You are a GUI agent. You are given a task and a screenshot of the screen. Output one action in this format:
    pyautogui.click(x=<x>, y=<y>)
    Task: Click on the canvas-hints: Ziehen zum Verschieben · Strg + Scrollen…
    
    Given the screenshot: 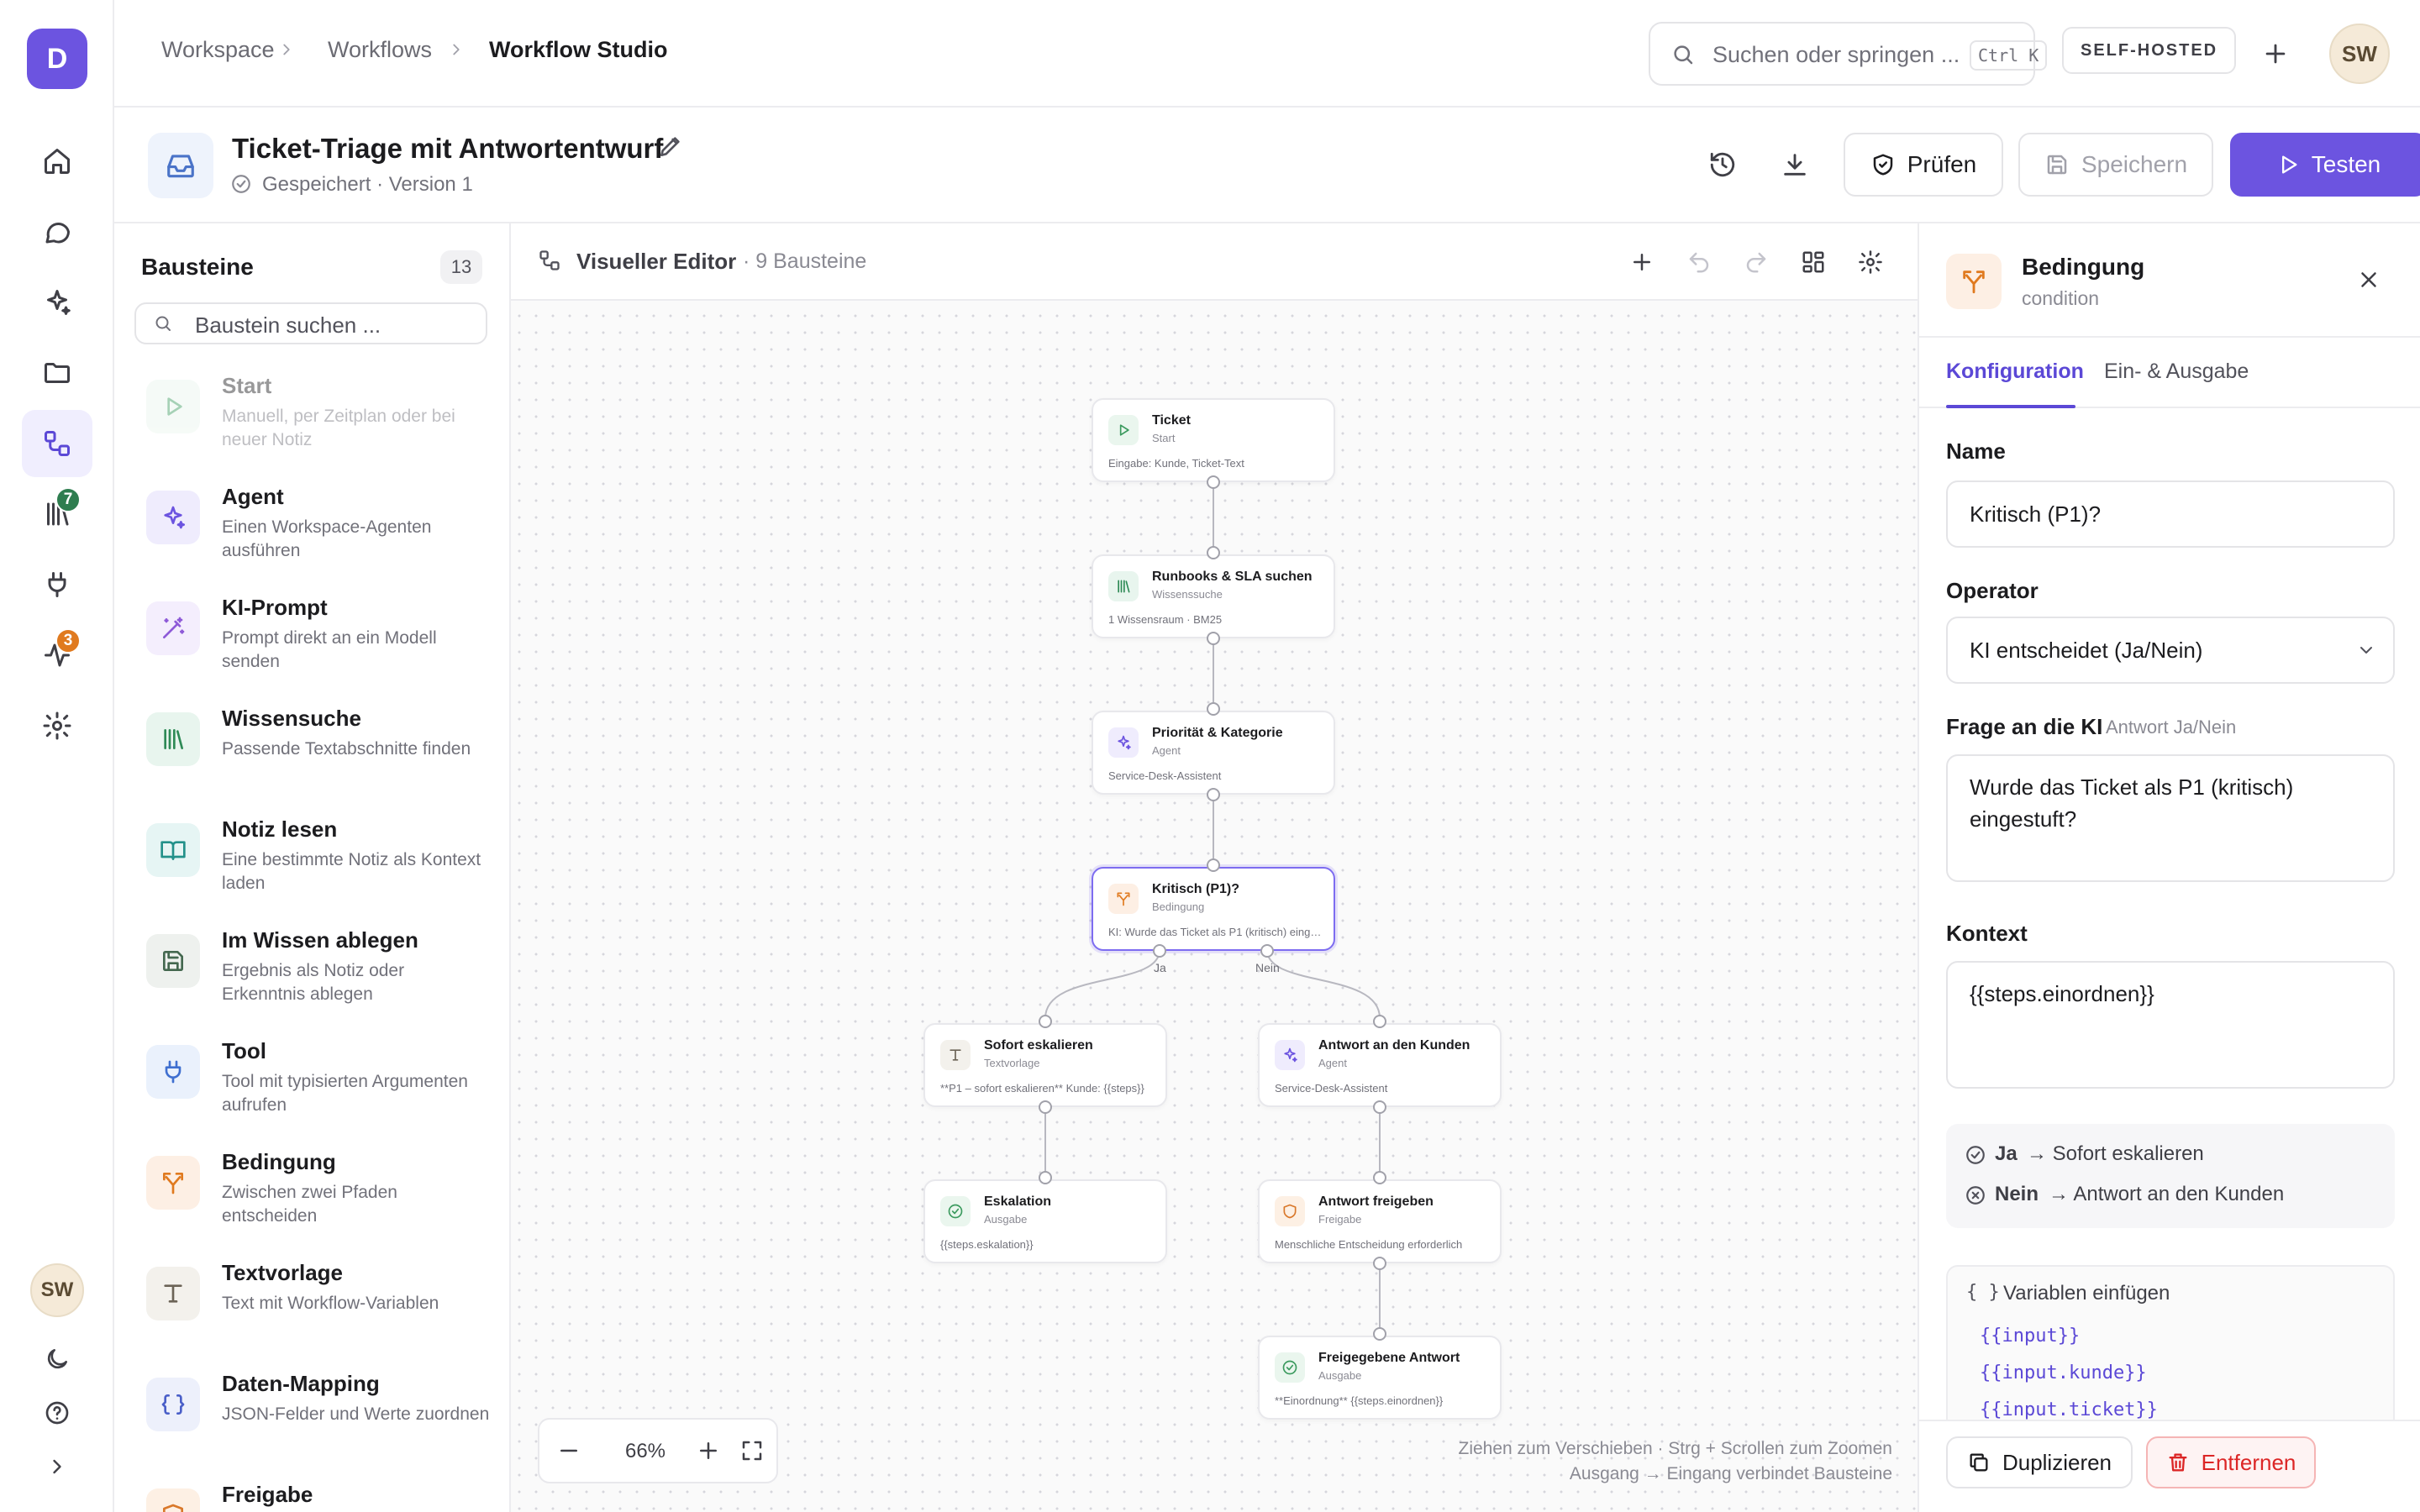 What is the action you would take?
    pyautogui.click(x=1676, y=1461)
    